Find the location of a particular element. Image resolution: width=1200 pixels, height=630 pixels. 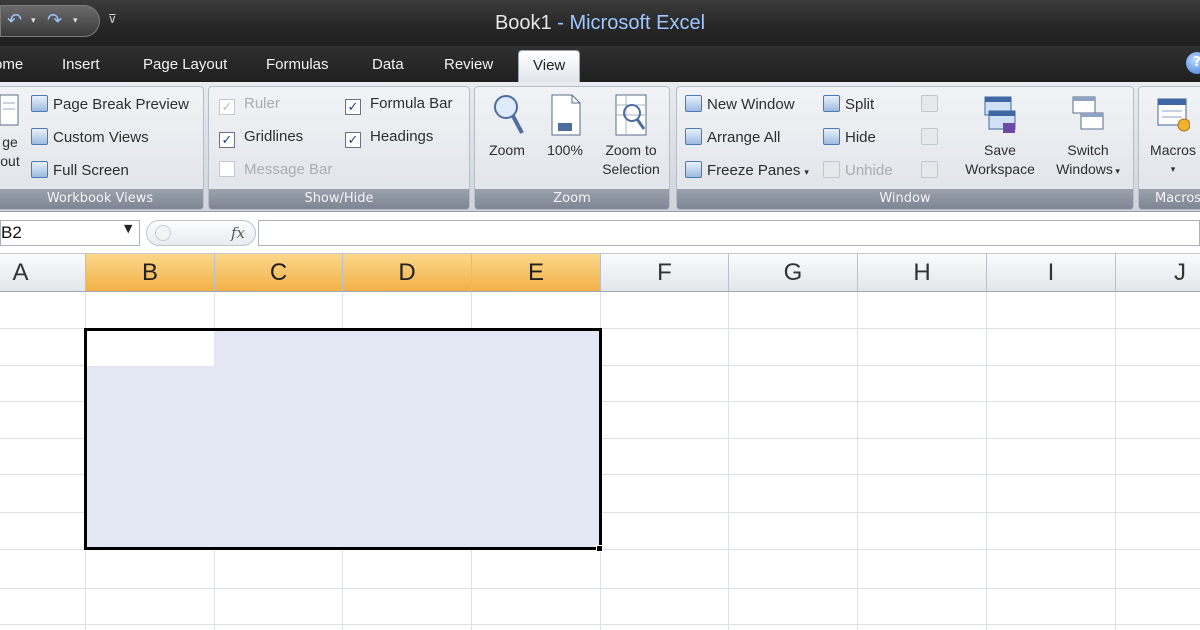

hide-button: Hide is located at coordinates (849, 137).